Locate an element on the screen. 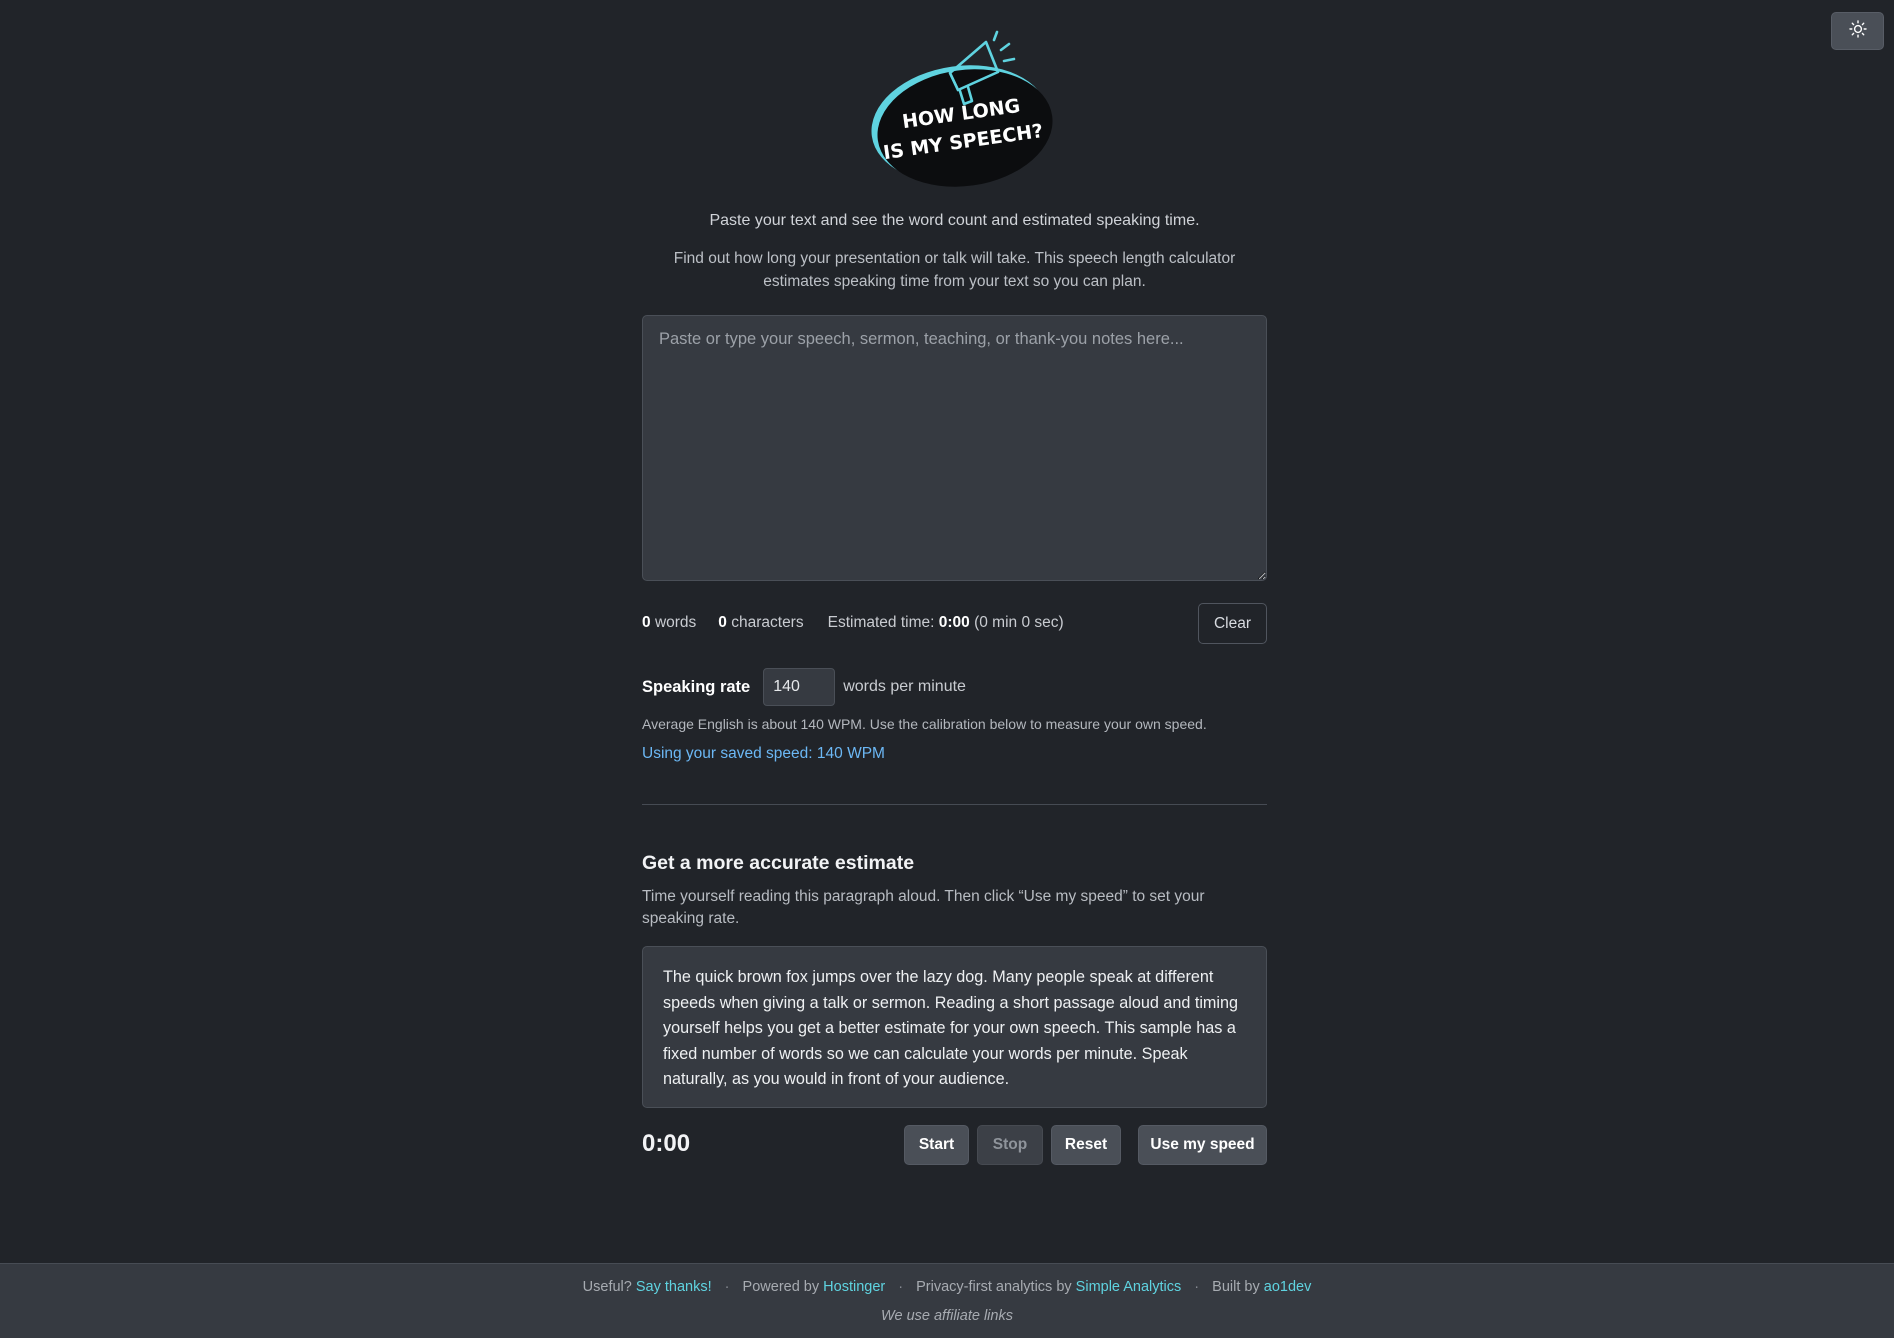 The image size is (1894, 1338). calibration-timer: 0:00 is located at coordinates (666, 1143).